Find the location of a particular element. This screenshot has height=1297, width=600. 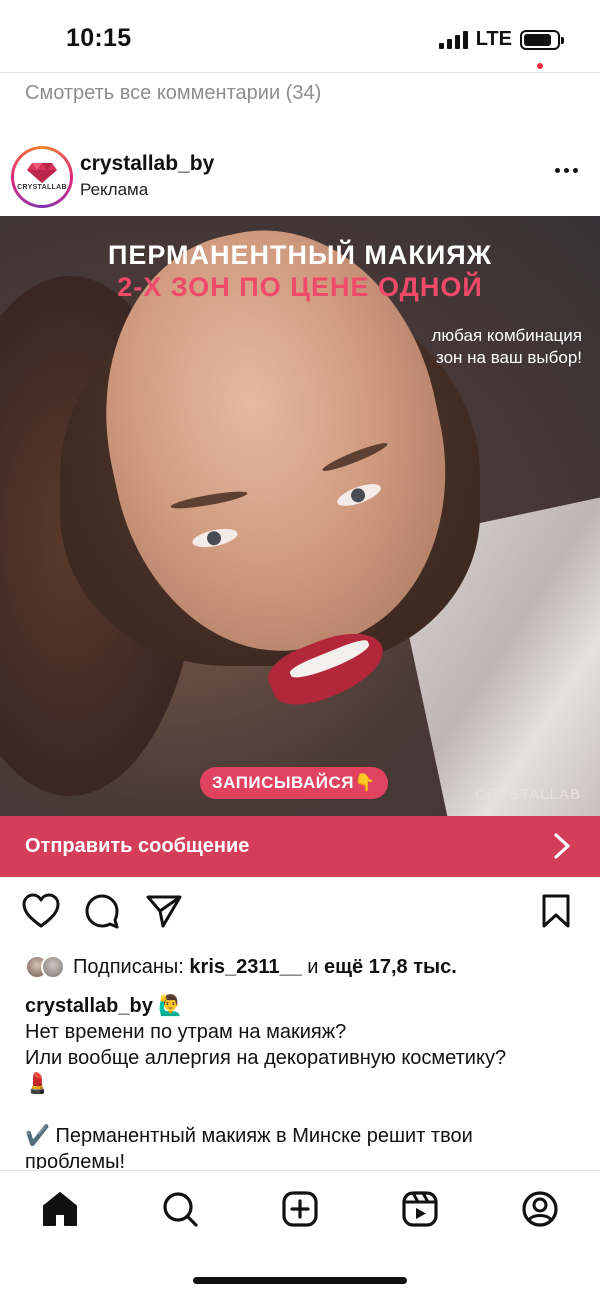

avatar-logo: CRYSTALLAB is located at coordinates (42, 177).